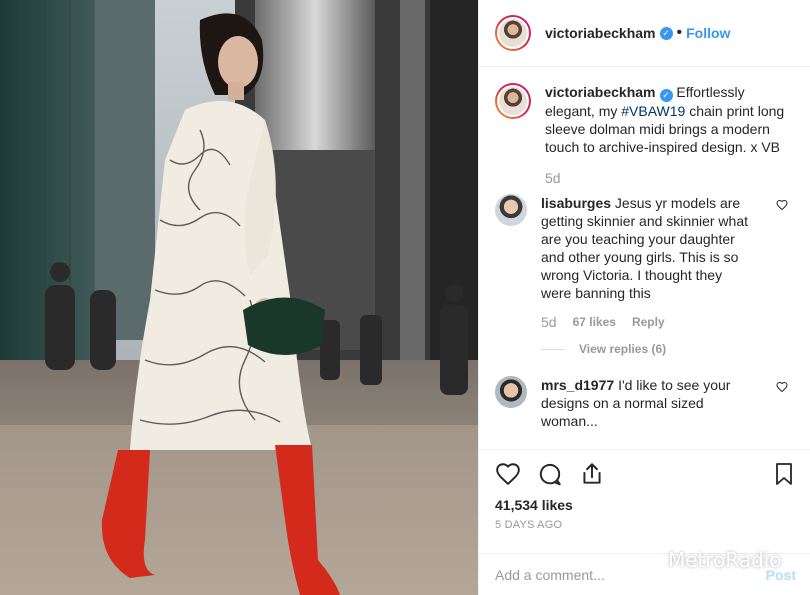 The width and height of the screenshot is (810, 595). I want to click on reply-button: Reply, so click(648, 322).